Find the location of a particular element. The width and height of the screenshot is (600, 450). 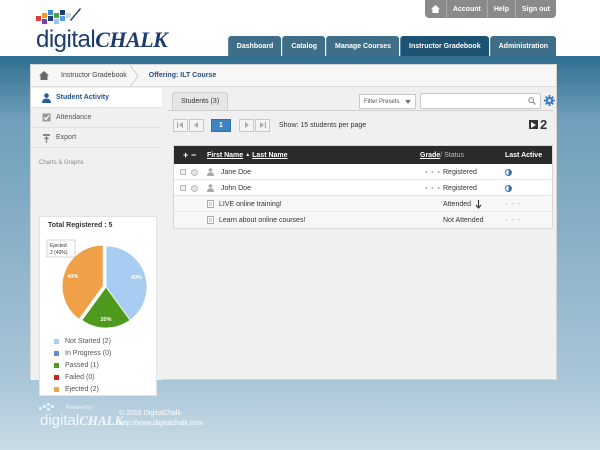

gear-icon is located at coordinates (549, 100).